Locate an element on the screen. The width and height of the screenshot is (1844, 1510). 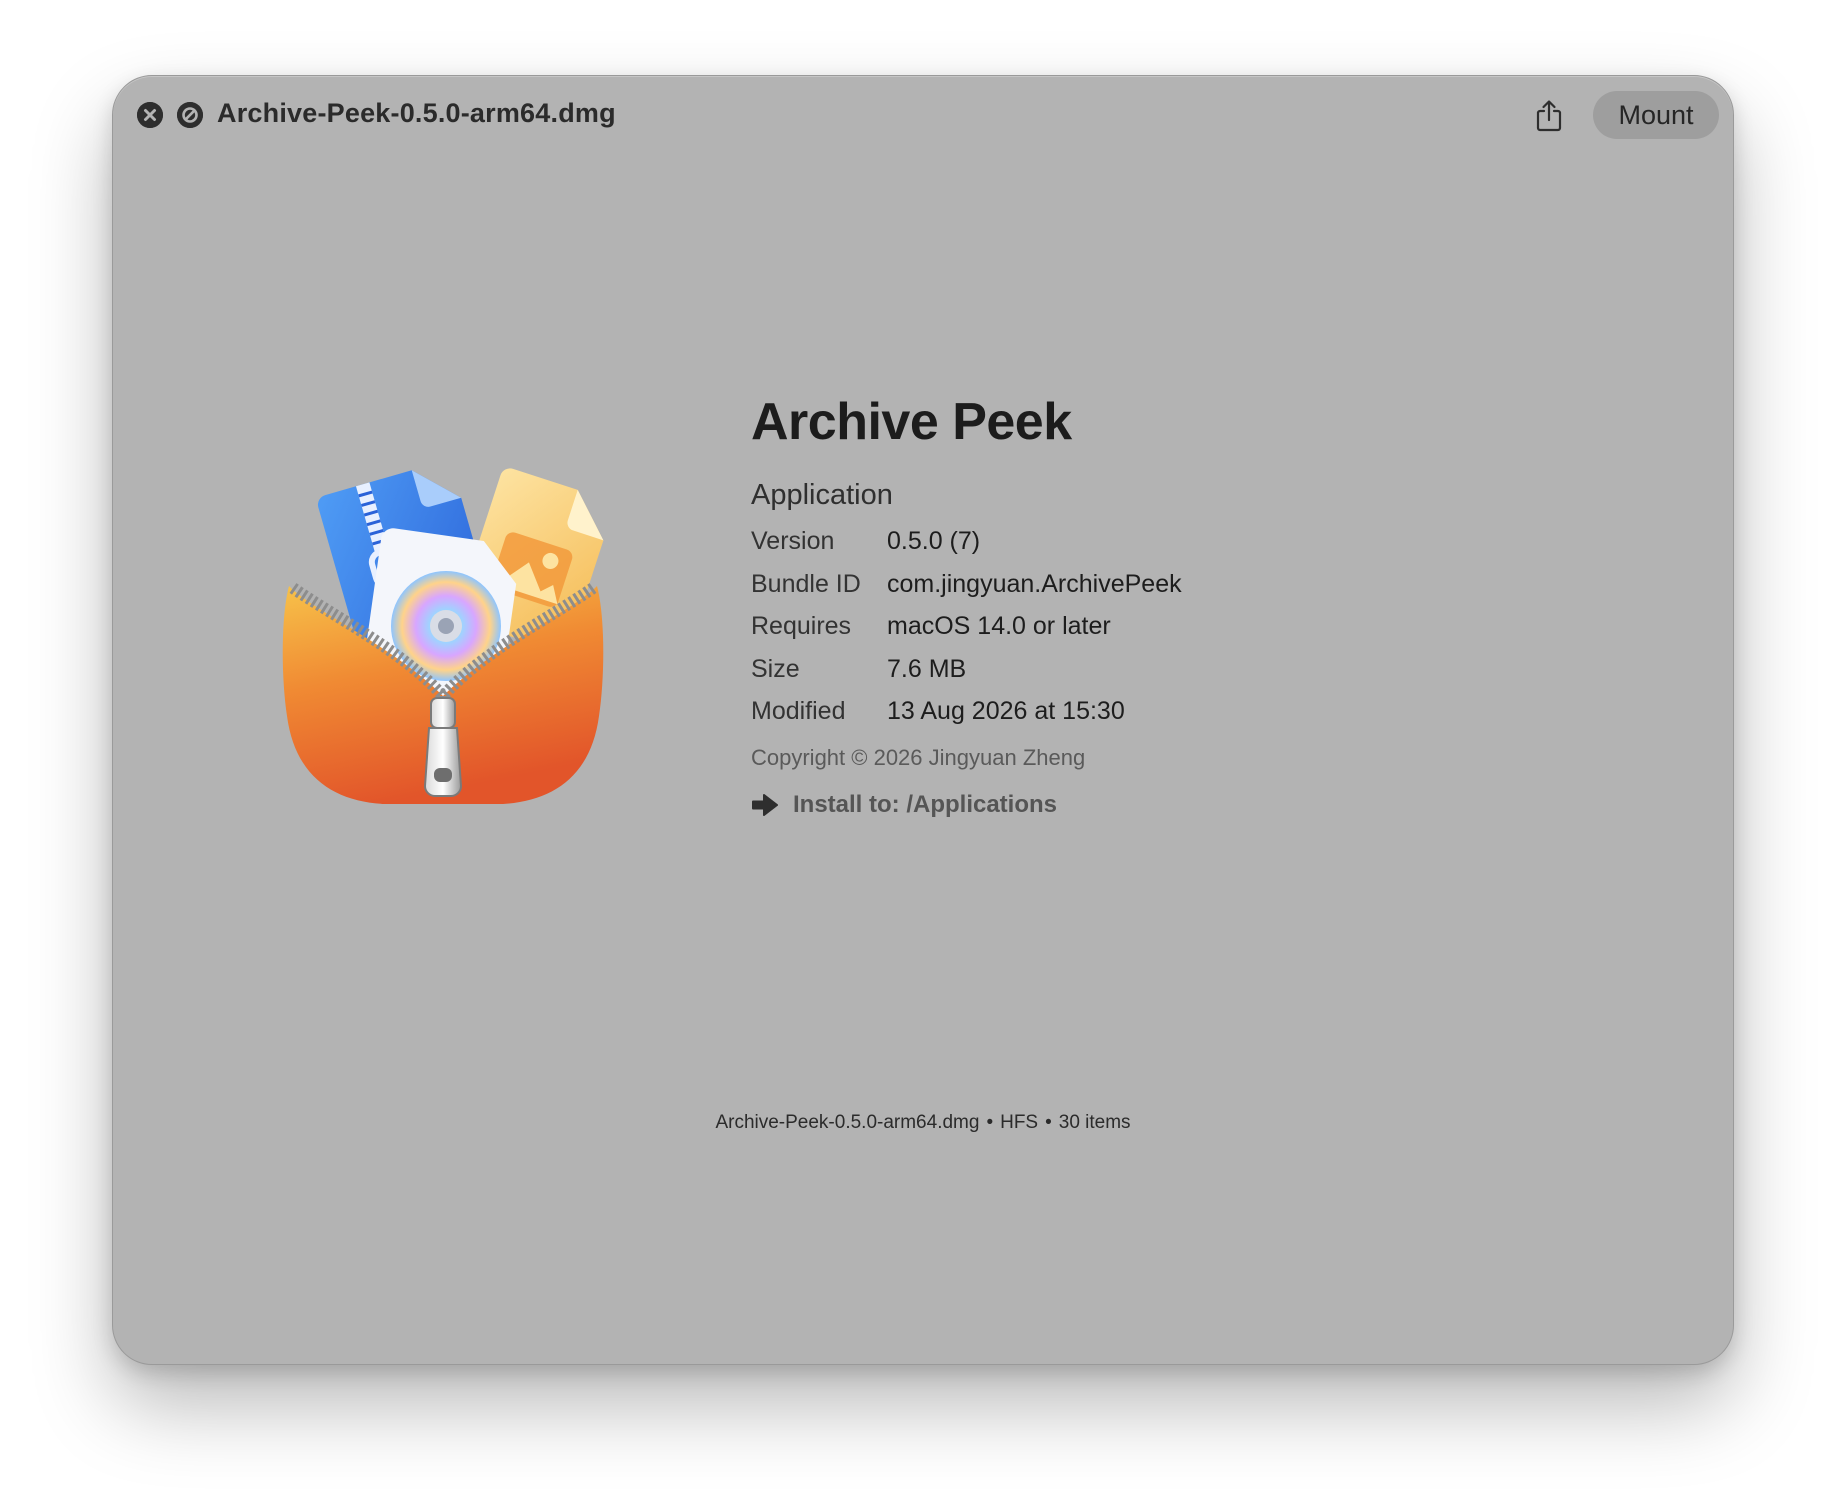
app-name: Archive Peek is located at coordinates (911, 422).